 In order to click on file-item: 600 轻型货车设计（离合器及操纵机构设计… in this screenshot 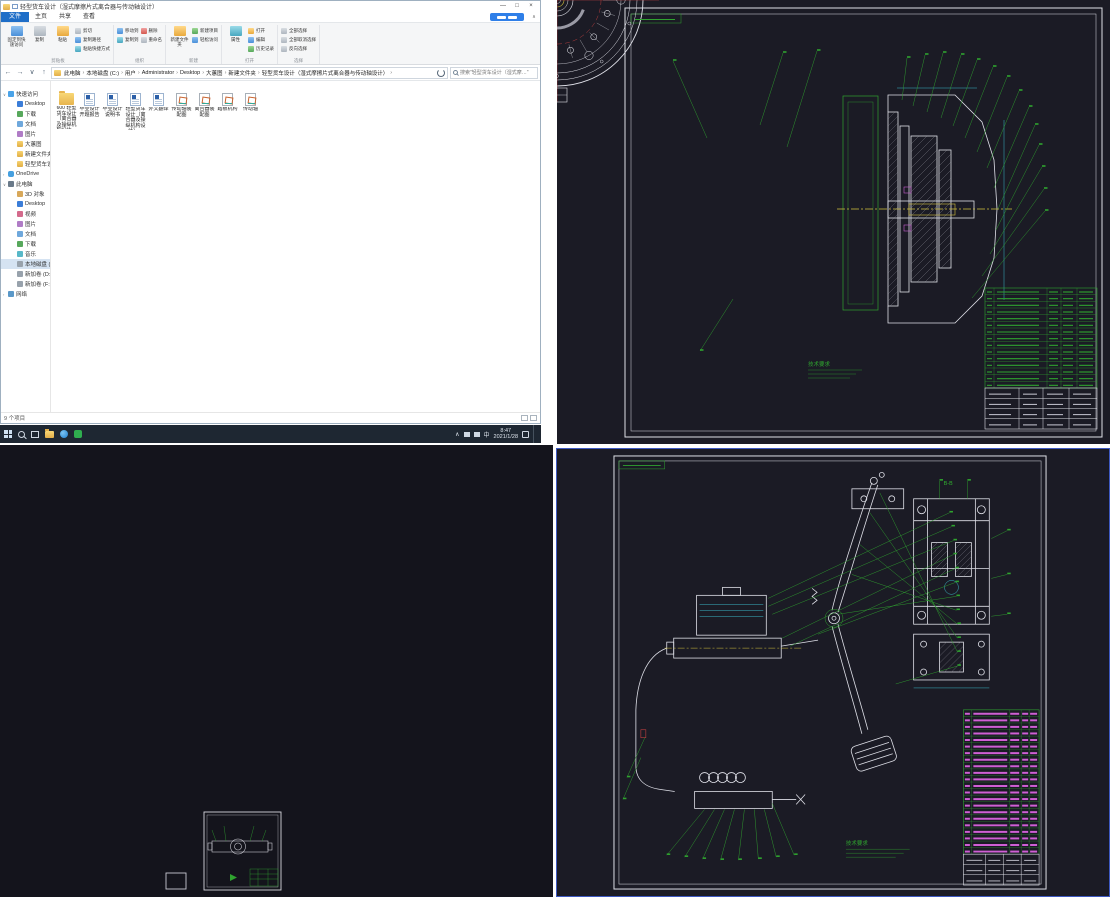, I will do `click(66, 110)`.